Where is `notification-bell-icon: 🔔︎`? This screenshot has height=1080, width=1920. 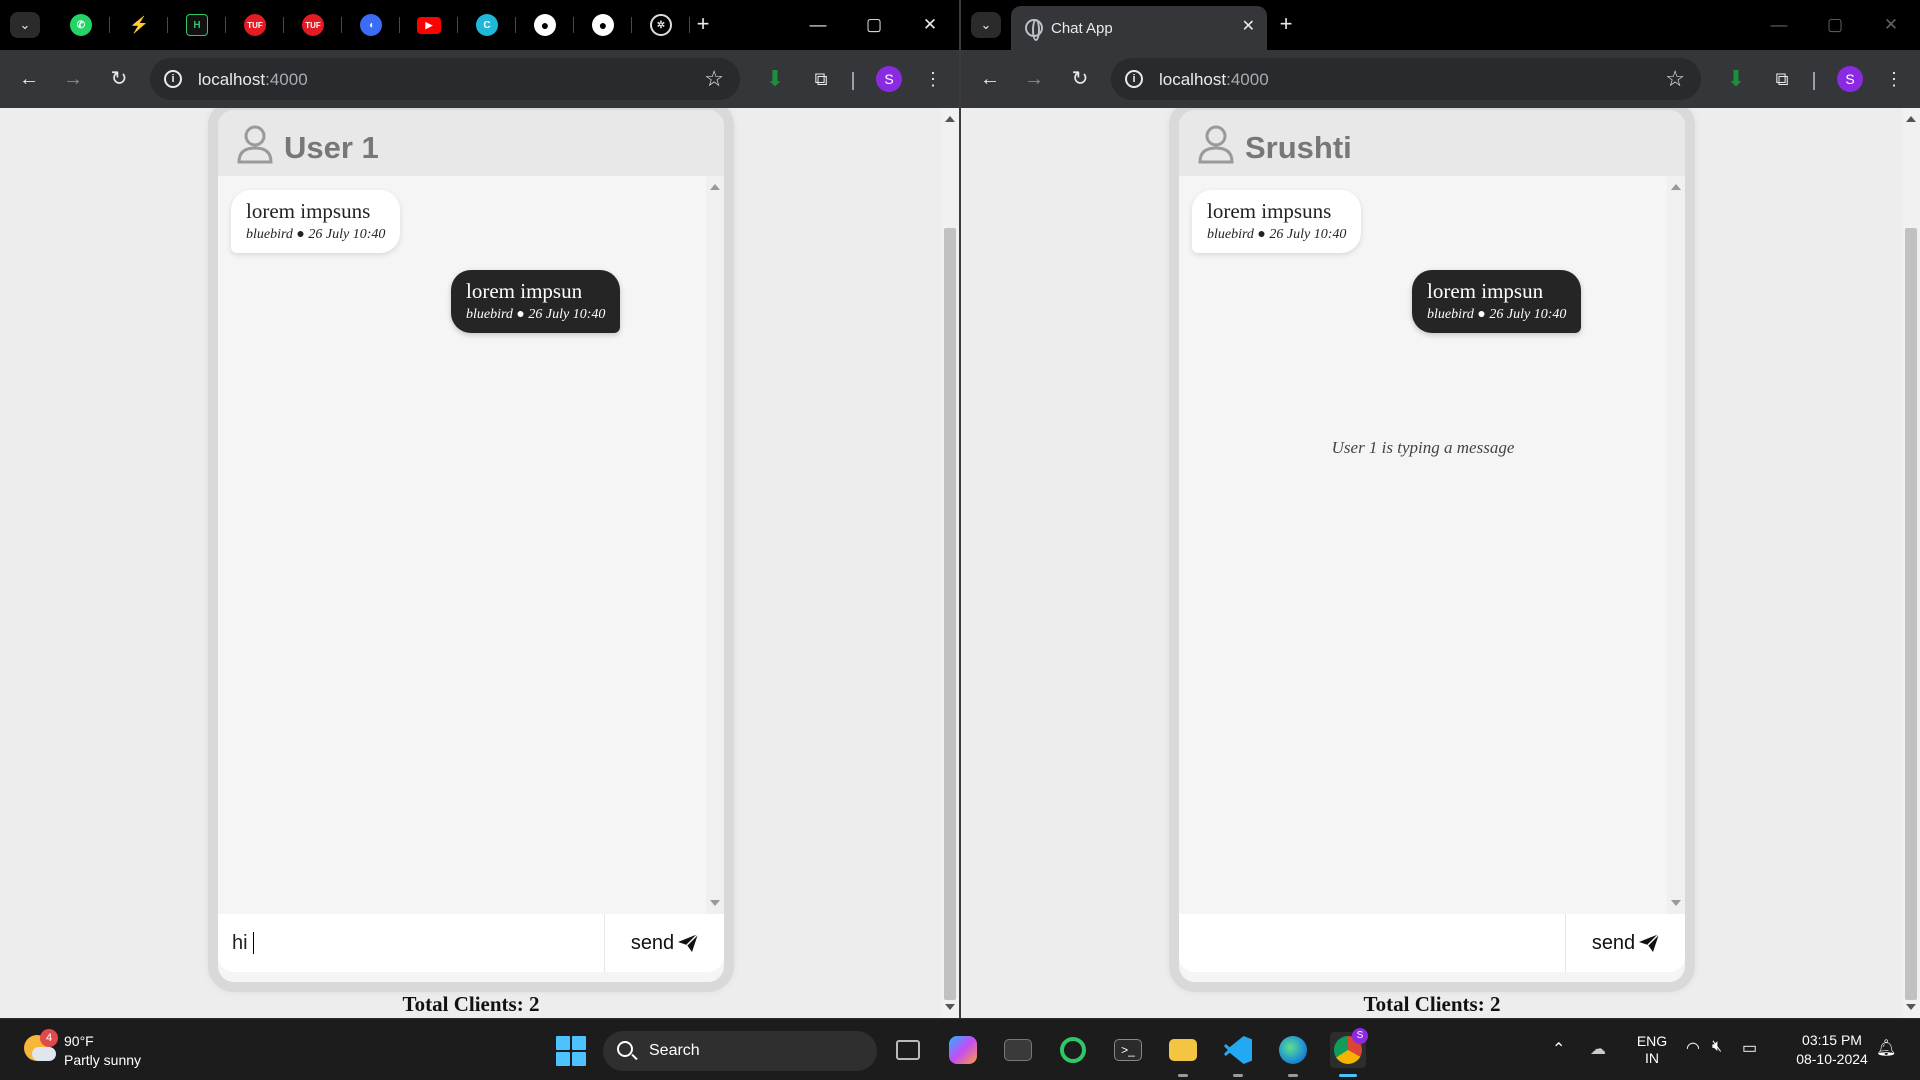 notification-bell-icon: 🔔︎ is located at coordinates (1886, 1048).